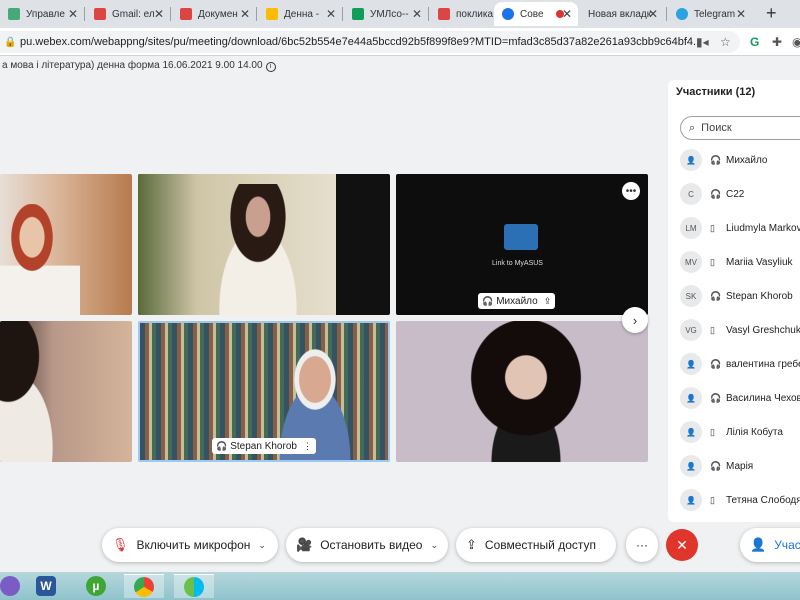 The image size is (800, 600). Describe the element at coordinates (42, 14) in the screenshot. I see `tab-0: Управле ✕` at that location.